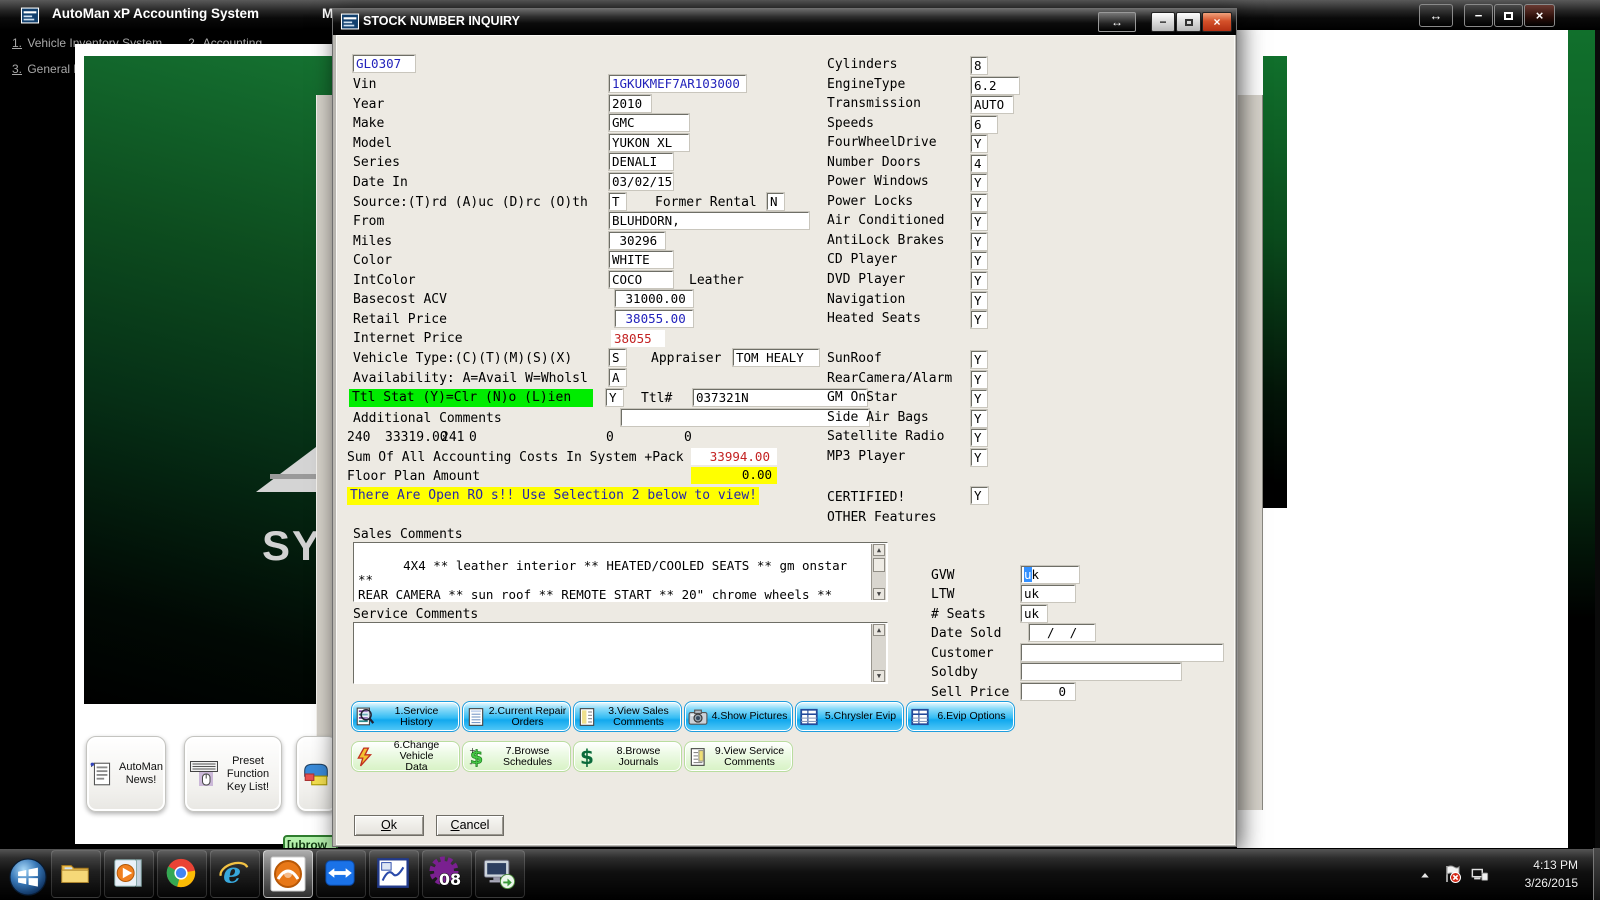 The height and width of the screenshot is (900, 1600). Describe the element at coordinates (516, 716) in the screenshot. I see `action-button: 2.Current Repair Orders` at that location.